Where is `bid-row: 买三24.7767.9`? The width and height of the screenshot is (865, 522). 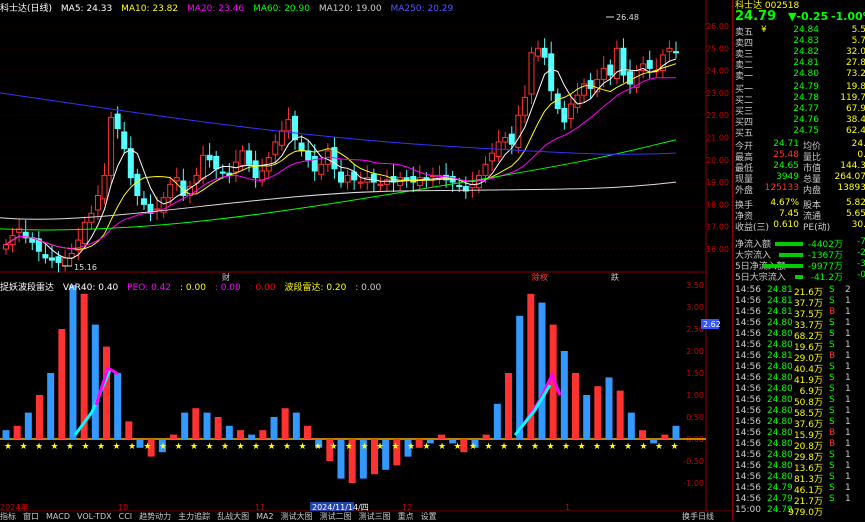 bid-row: 买三24.7767.9 is located at coordinates (800, 109).